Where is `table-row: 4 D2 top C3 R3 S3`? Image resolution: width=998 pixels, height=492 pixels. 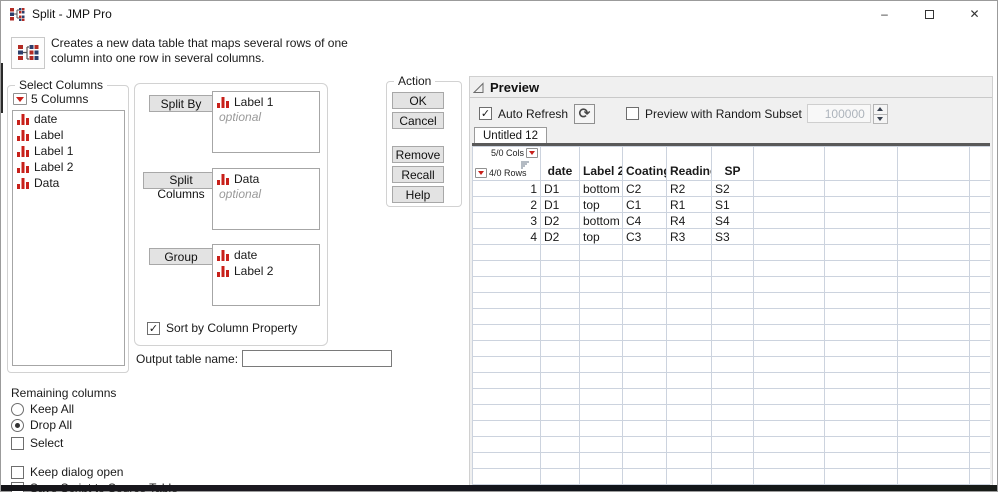
table-row: 4 D2 top C3 R3 S3 is located at coordinates (731, 236).